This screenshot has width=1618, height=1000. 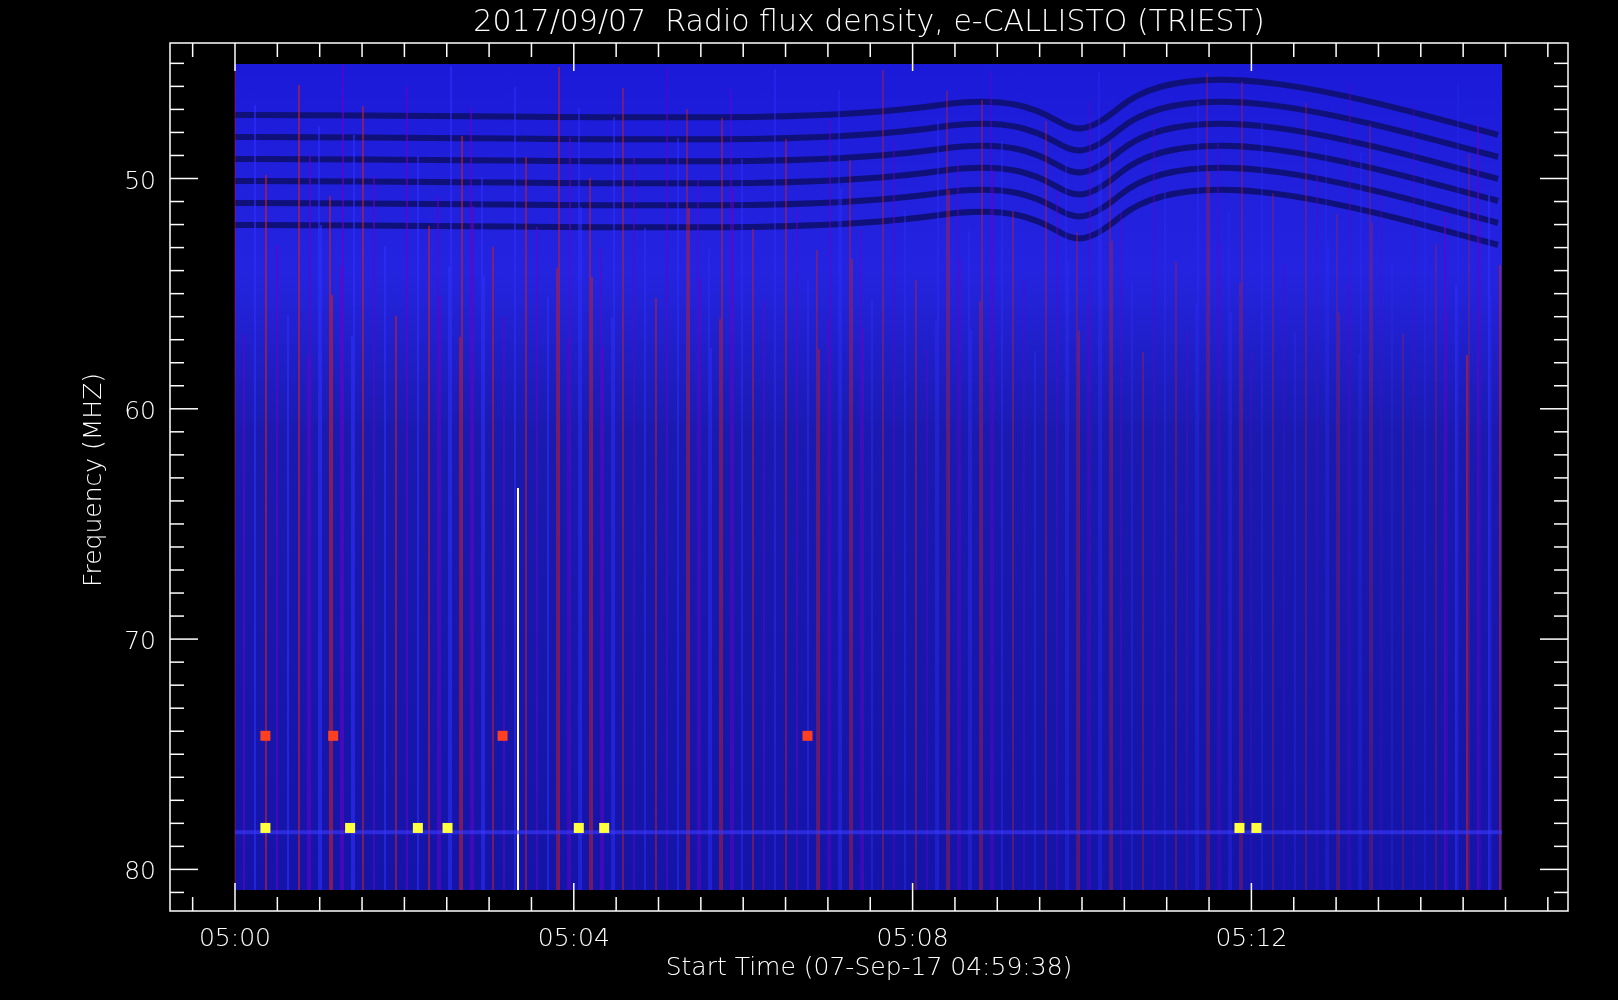 I want to click on x-tick-label: 05:00, so click(x=235, y=937).